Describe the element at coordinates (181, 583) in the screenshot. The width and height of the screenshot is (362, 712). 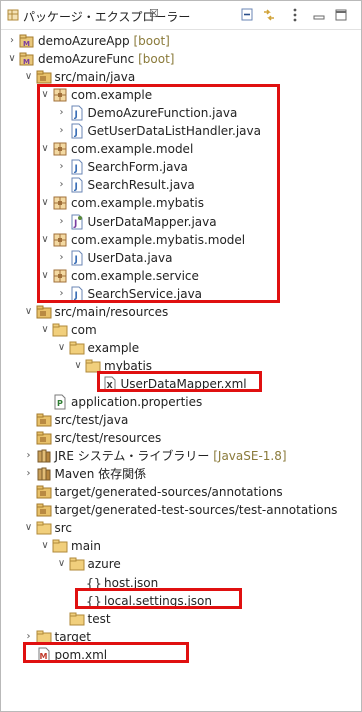
I see `tree-item: {} host.json` at that location.